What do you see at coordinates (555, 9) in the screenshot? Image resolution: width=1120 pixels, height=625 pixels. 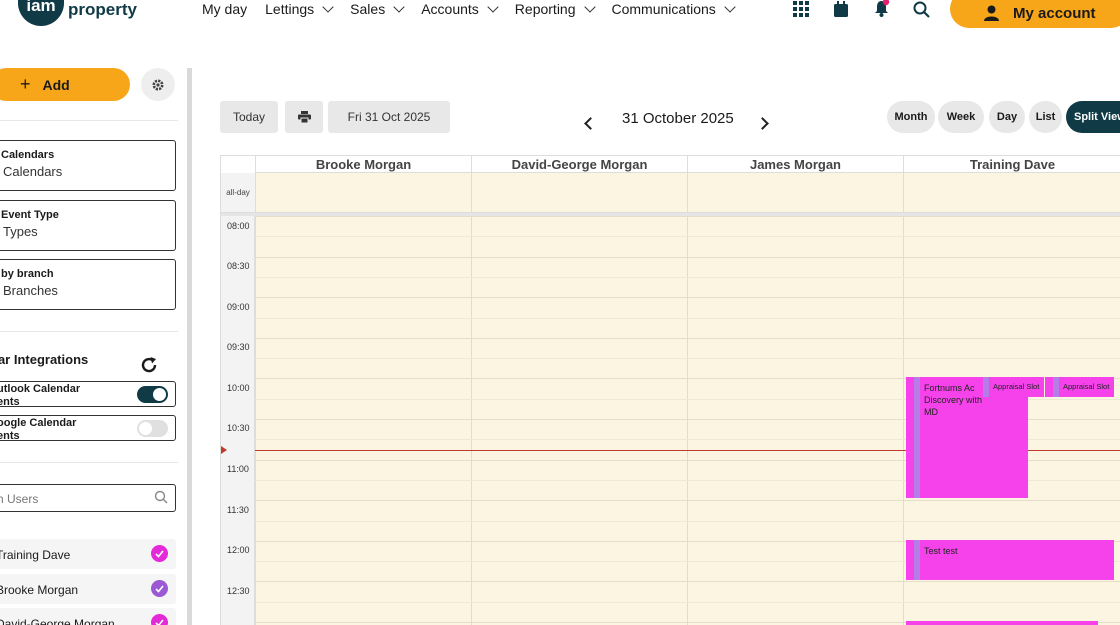 I see `nav-reporting: Reporting` at bounding box center [555, 9].